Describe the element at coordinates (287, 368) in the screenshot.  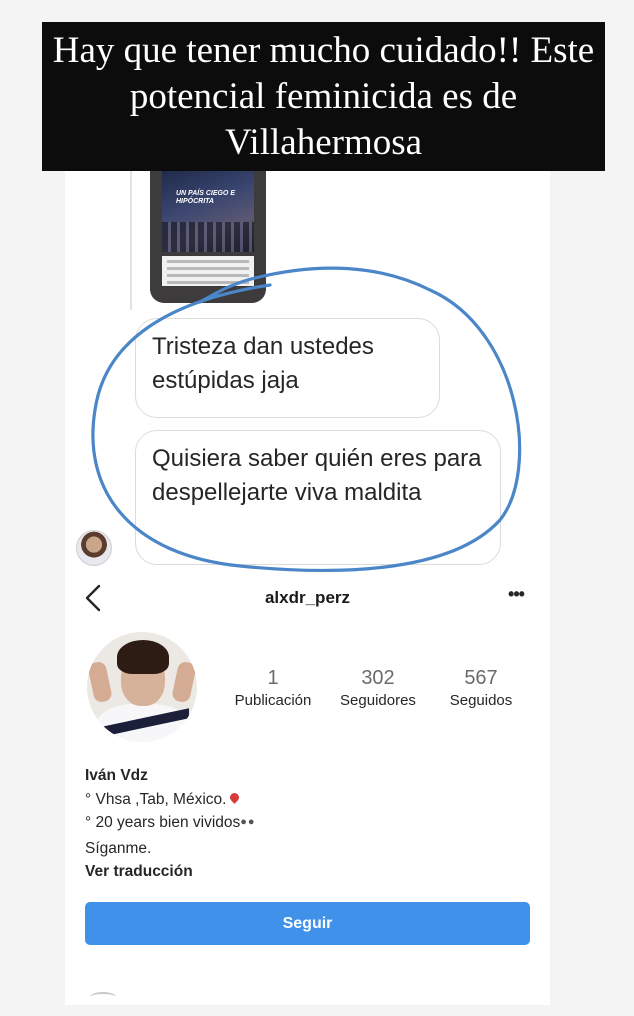
I see `message-bubble: Tristeza dan ustedes estúpidas jaja` at that location.